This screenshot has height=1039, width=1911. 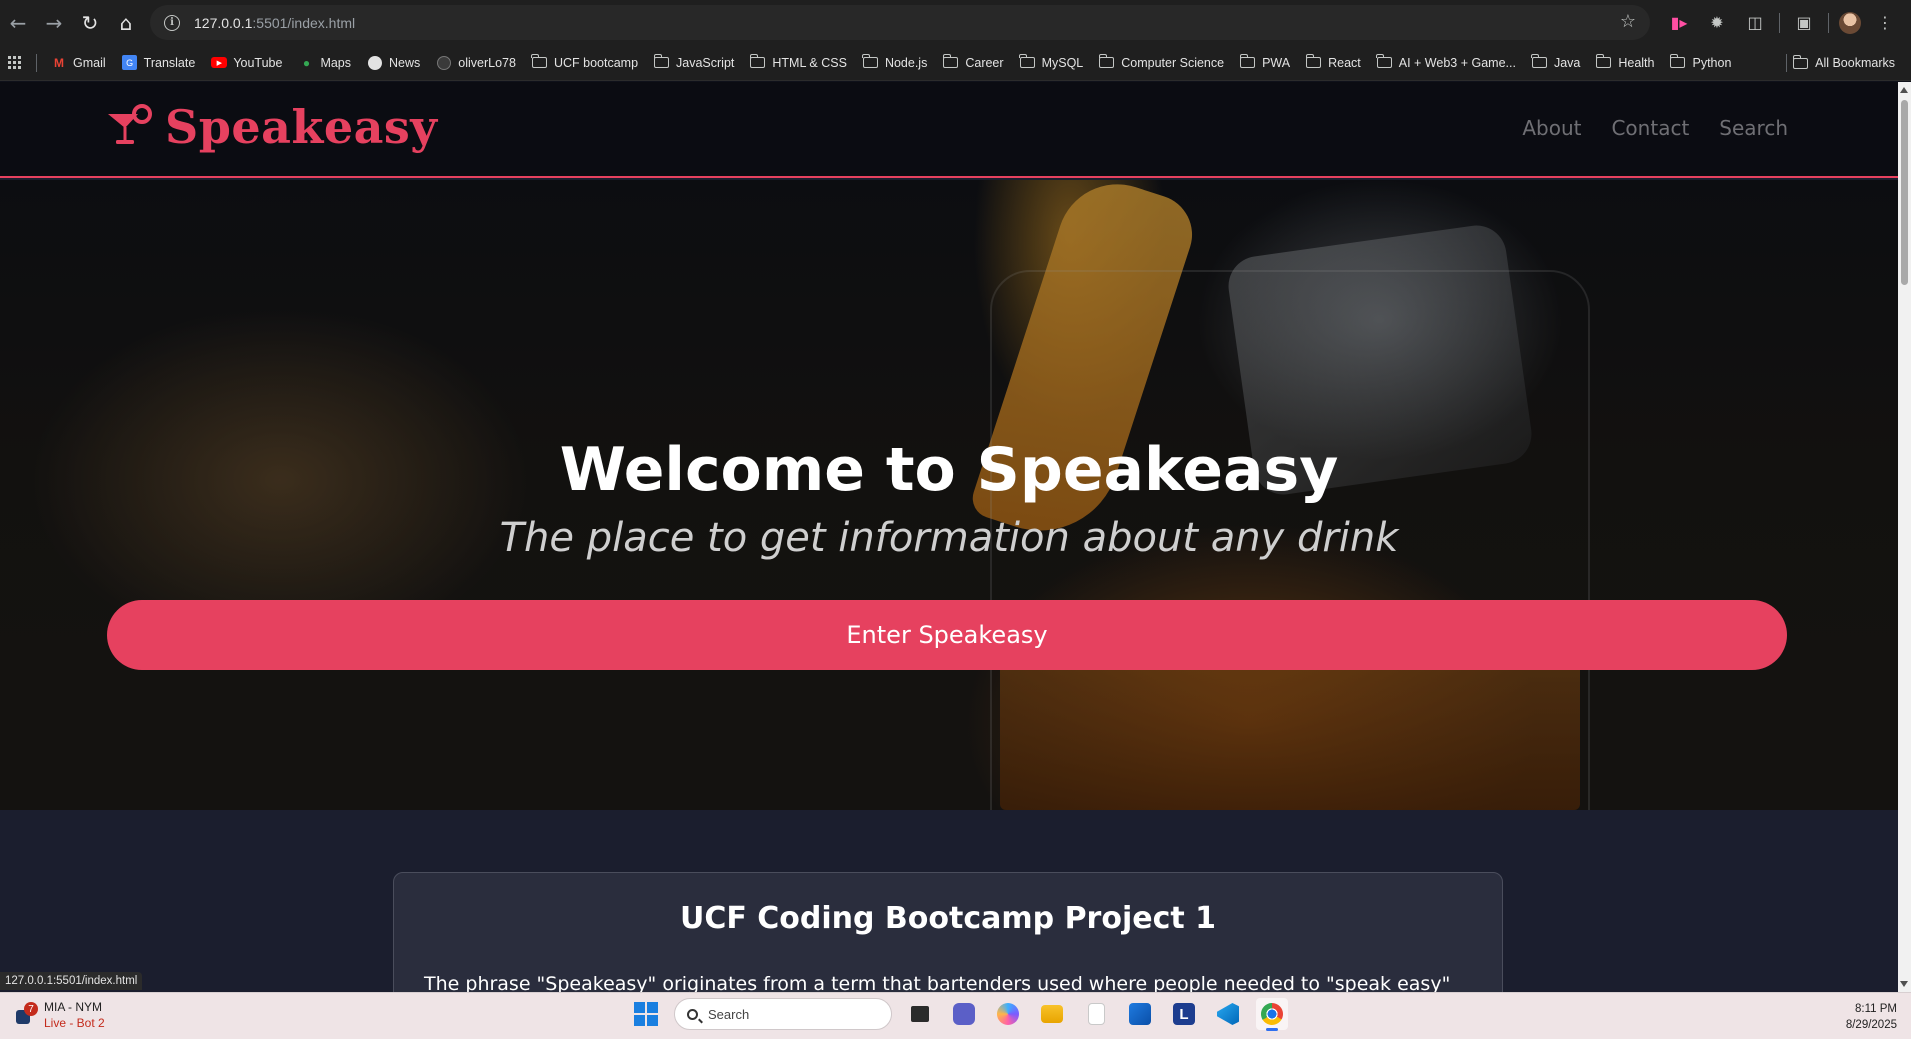 I want to click on toolbar-actions: ▮▸ ✹ ◫ ▣ ⋮, so click(x=1788, y=22).